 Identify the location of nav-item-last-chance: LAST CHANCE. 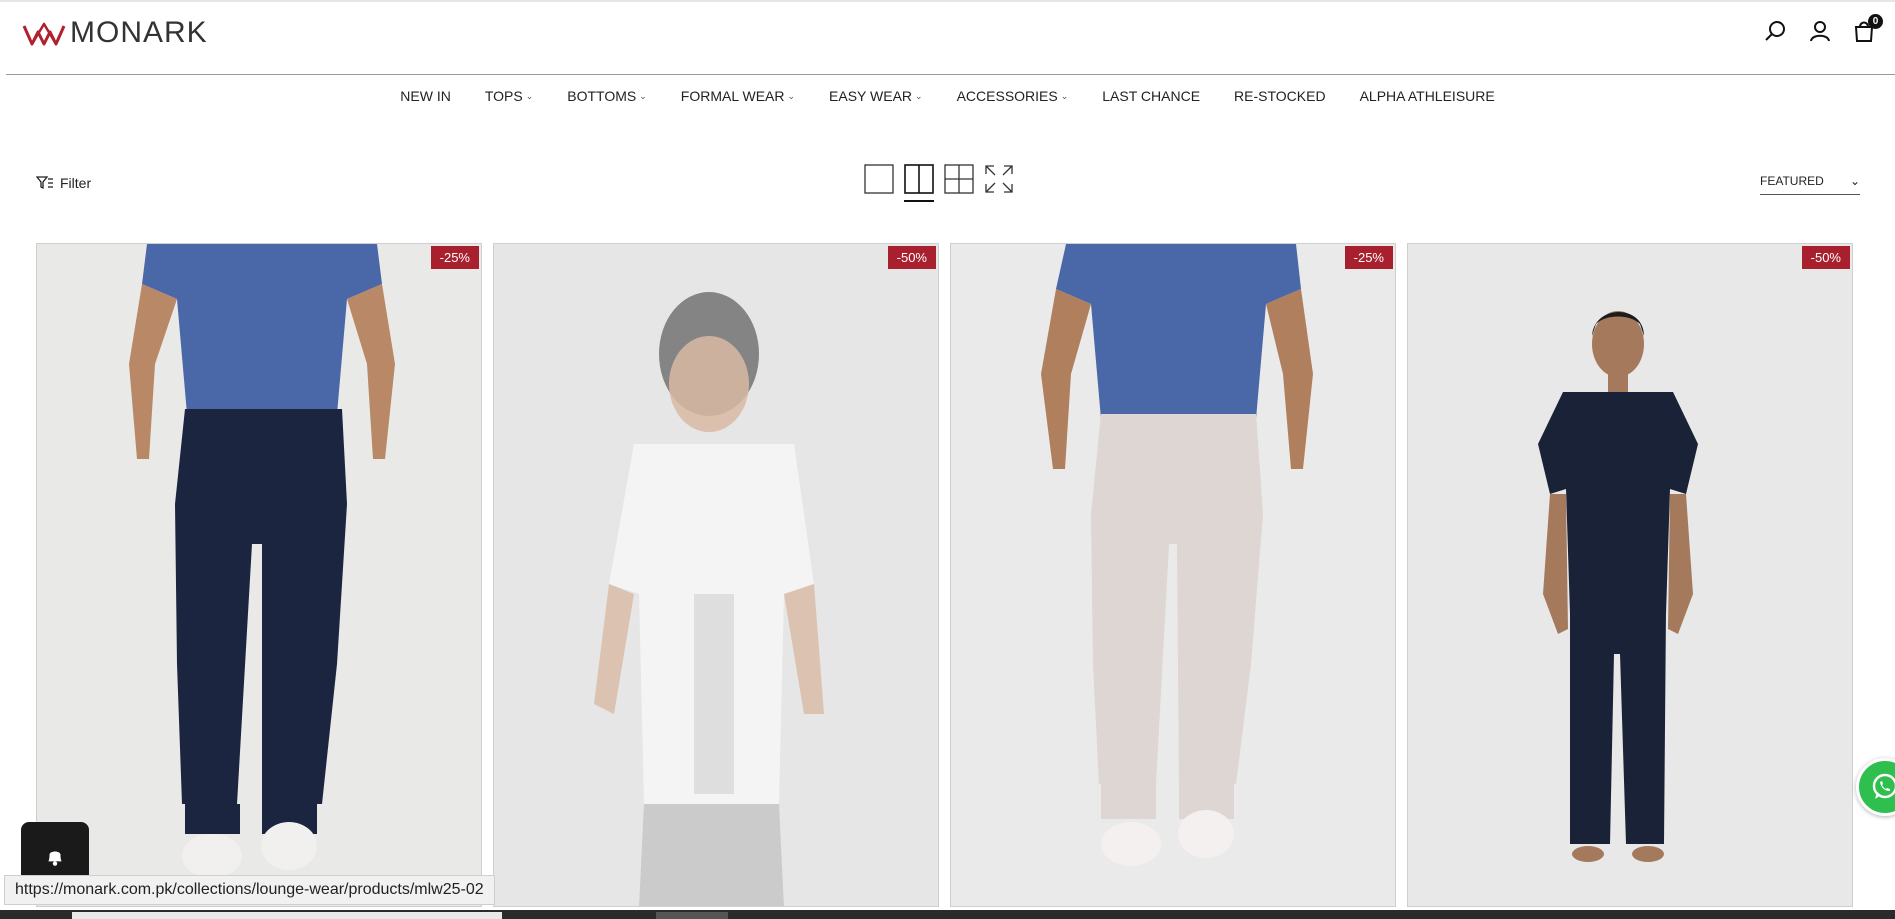
(1151, 96).